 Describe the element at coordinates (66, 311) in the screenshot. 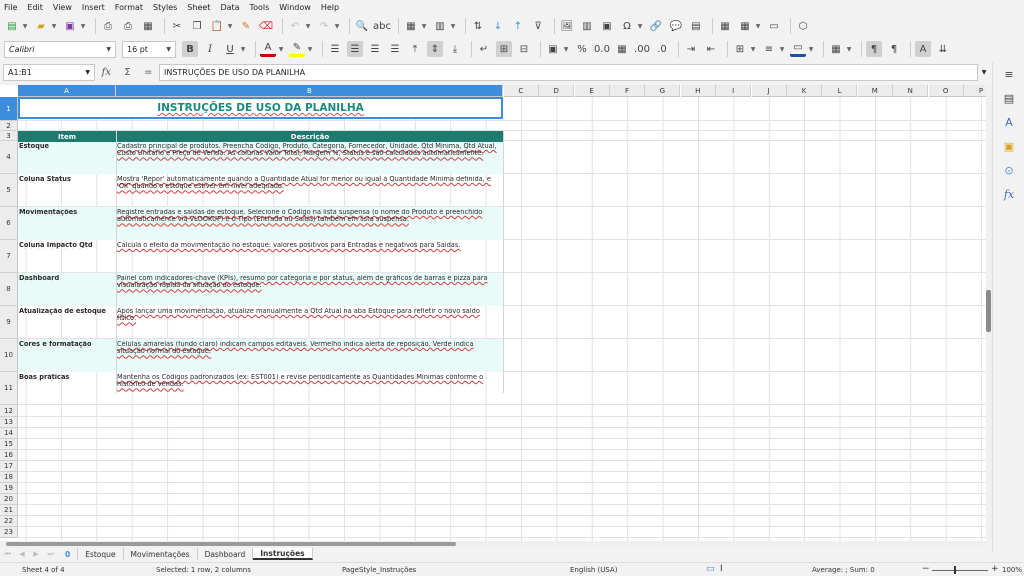

I see `item-cell: Atualização de estoque` at that location.